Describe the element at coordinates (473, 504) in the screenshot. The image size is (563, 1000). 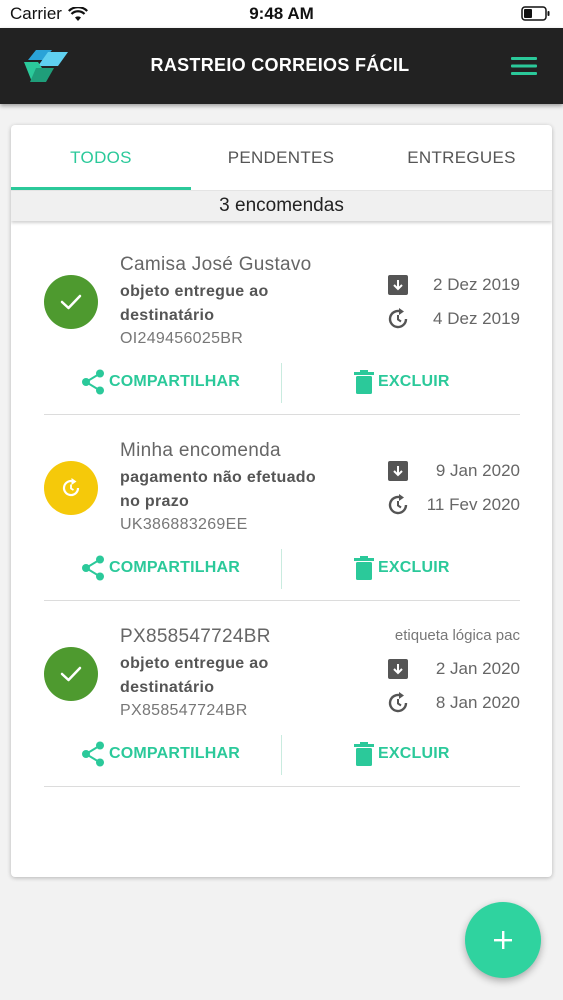
I see `updated-date: 11 Fev 2020` at that location.